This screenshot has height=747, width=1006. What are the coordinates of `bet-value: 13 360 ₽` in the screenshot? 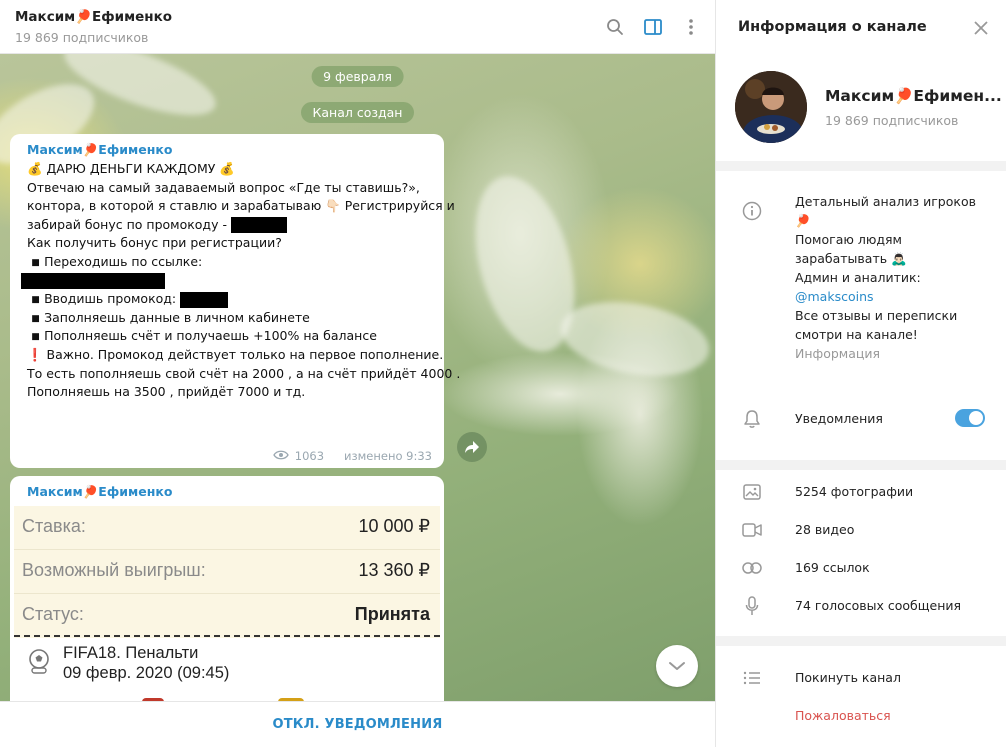 It's located at (394, 570).